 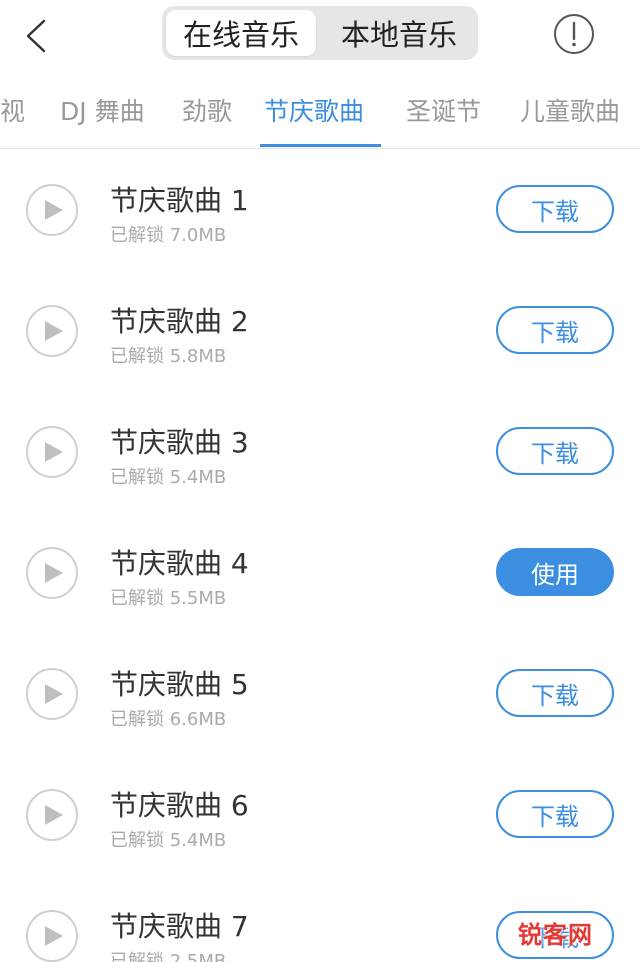 What do you see at coordinates (241, 33) in the screenshot?
I see `segment-online-music: 在线音乐` at bounding box center [241, 33].